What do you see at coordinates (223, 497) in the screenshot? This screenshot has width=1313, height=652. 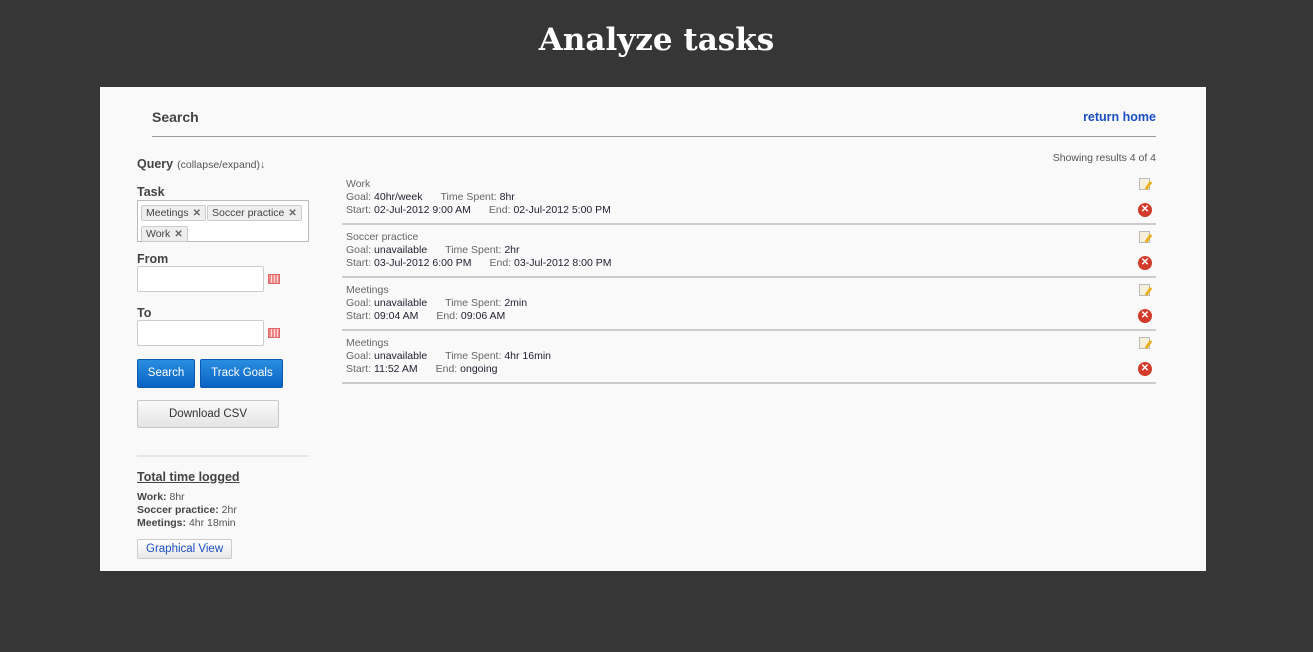 I see `summary-item: Work: 8hr` at bounding box center [223, 497].